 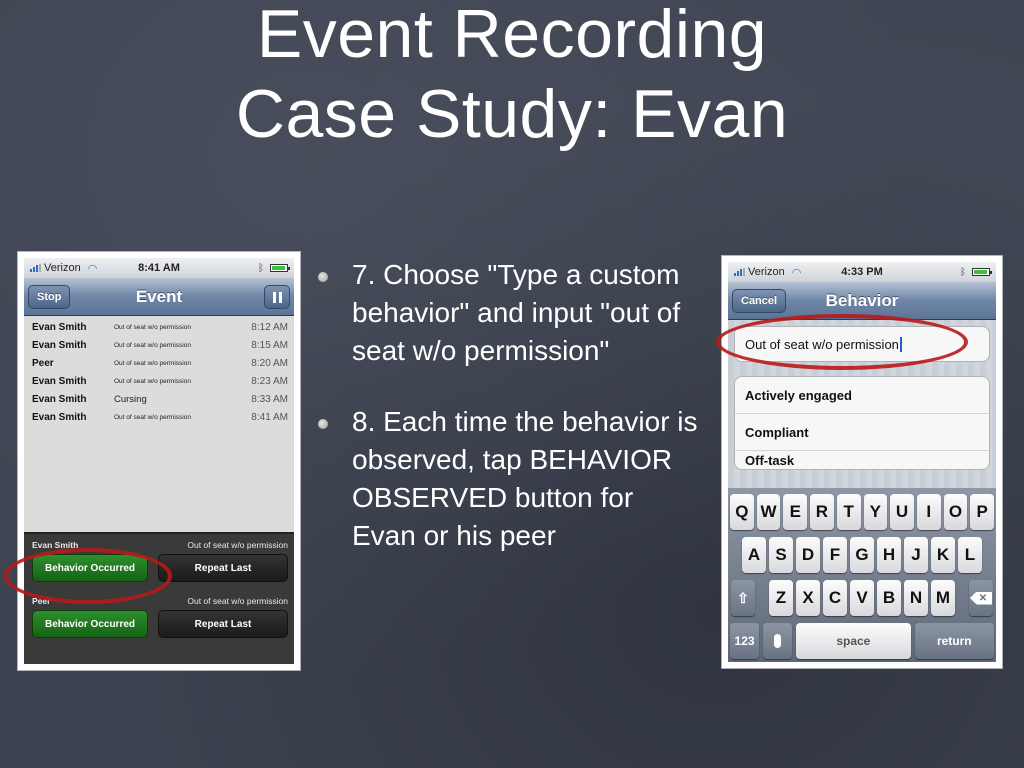 What do you see at coordinates (928, 512) in the screenshot?
I see `key: I` at bounding box center [928, 512].